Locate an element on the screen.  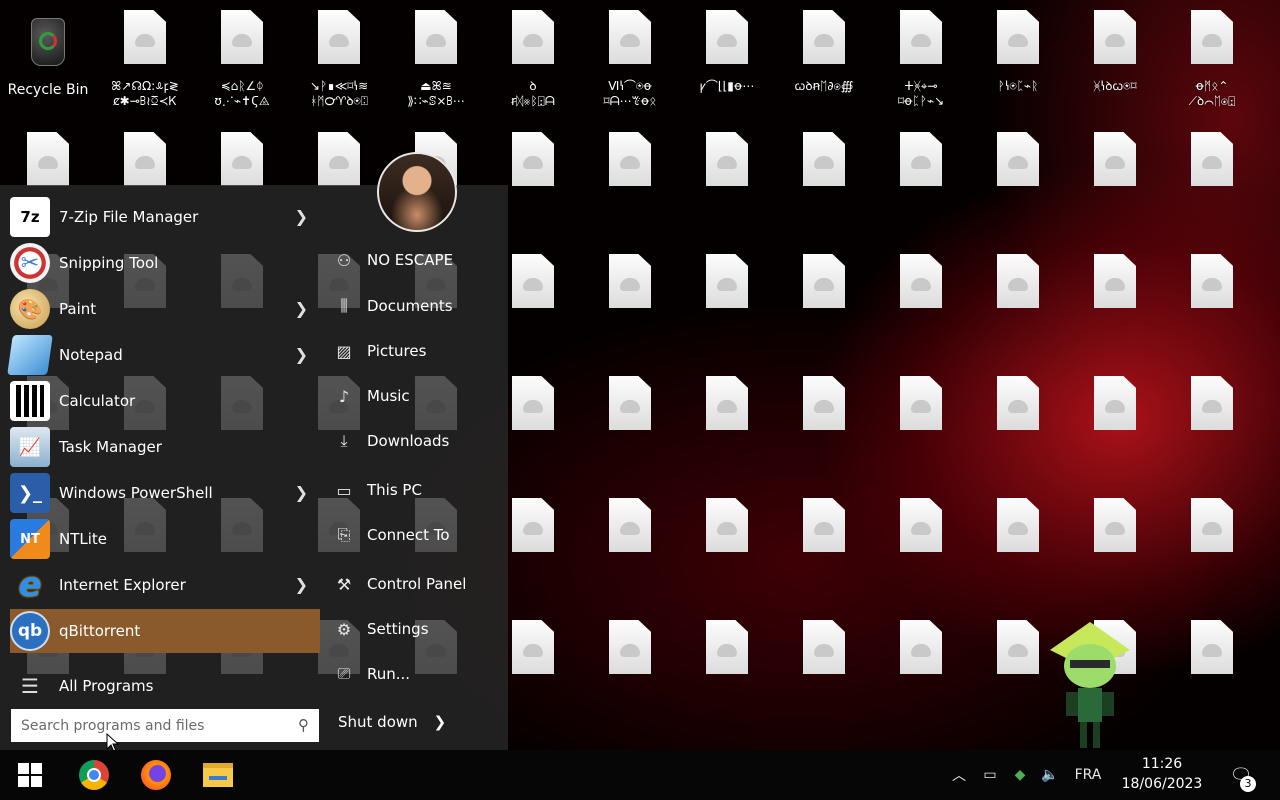
desktop-file-icon: Ⅵꝇ⌒⍟ꝋ ⌑ᗩ⋯ꔴꝋᛟ is located at coordinates (630, 59).